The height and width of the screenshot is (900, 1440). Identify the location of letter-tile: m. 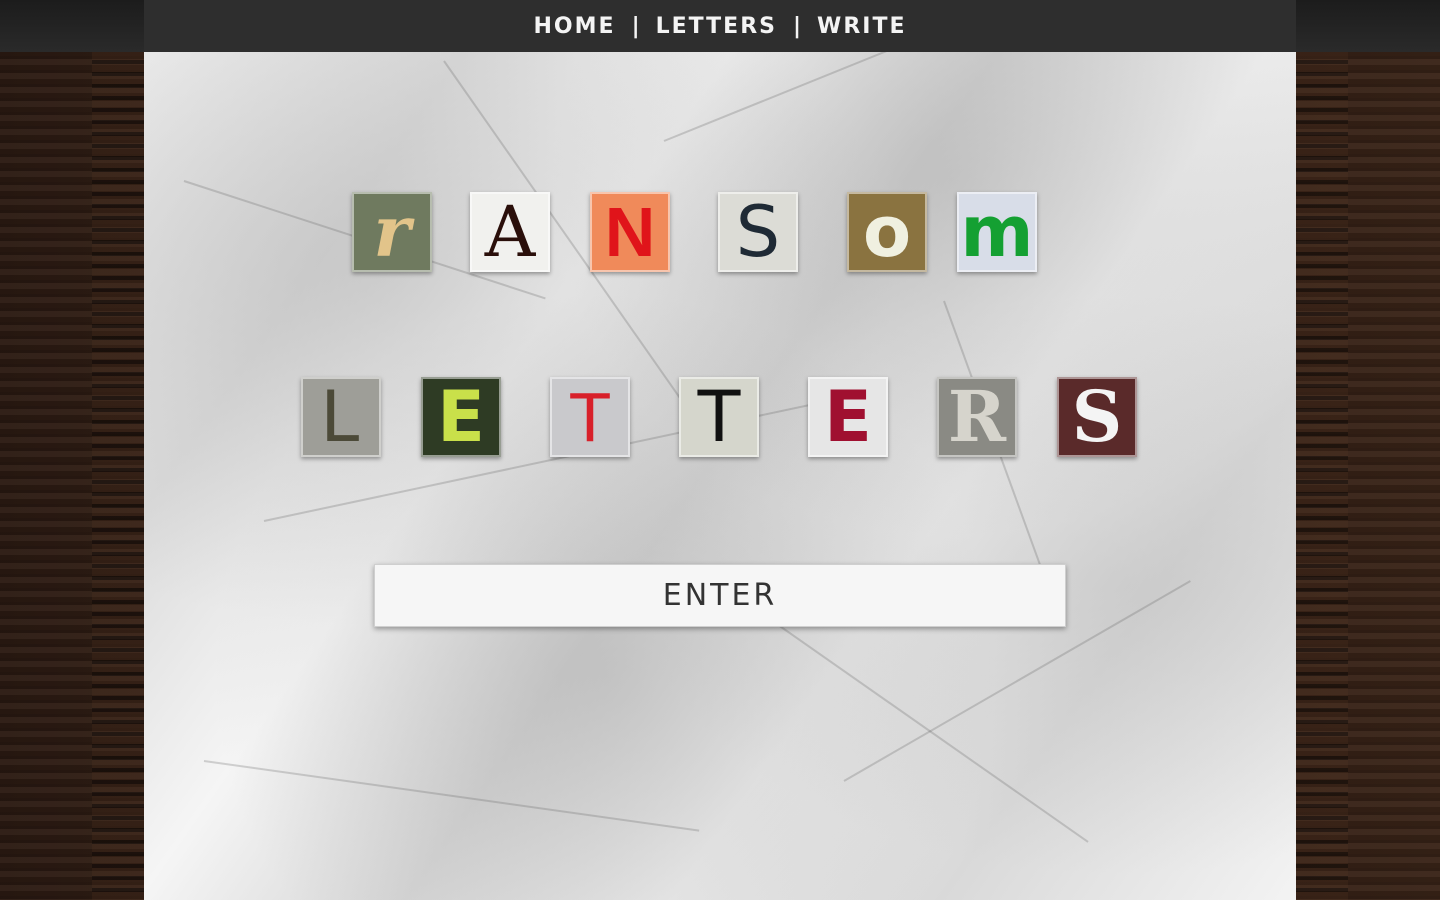
(997, 232).